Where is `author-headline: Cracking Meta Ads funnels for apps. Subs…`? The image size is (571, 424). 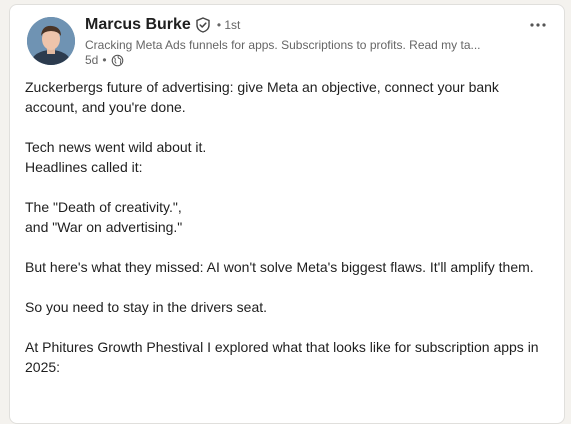
author-headline: Cracking Meta Ads funnels for apps. Subs… is located at coordinates (283, 45).